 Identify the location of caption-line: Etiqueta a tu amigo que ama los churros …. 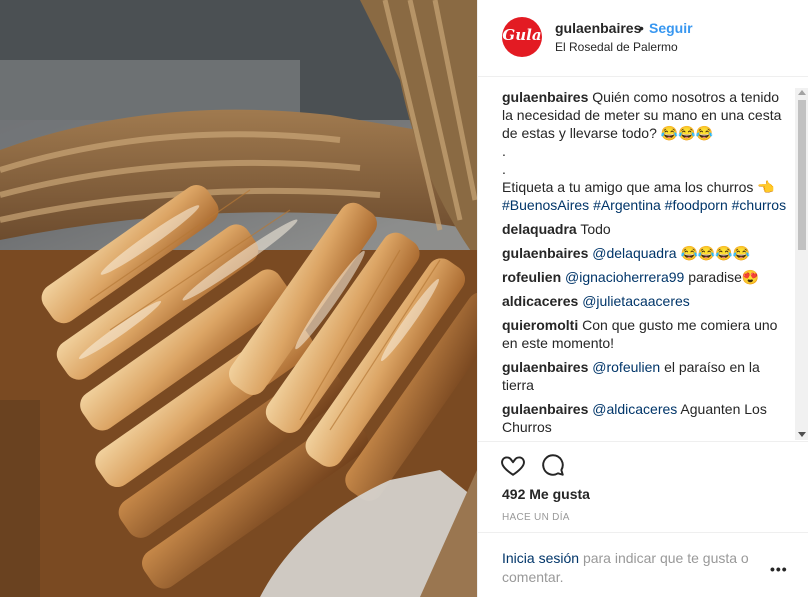
(638, 187).